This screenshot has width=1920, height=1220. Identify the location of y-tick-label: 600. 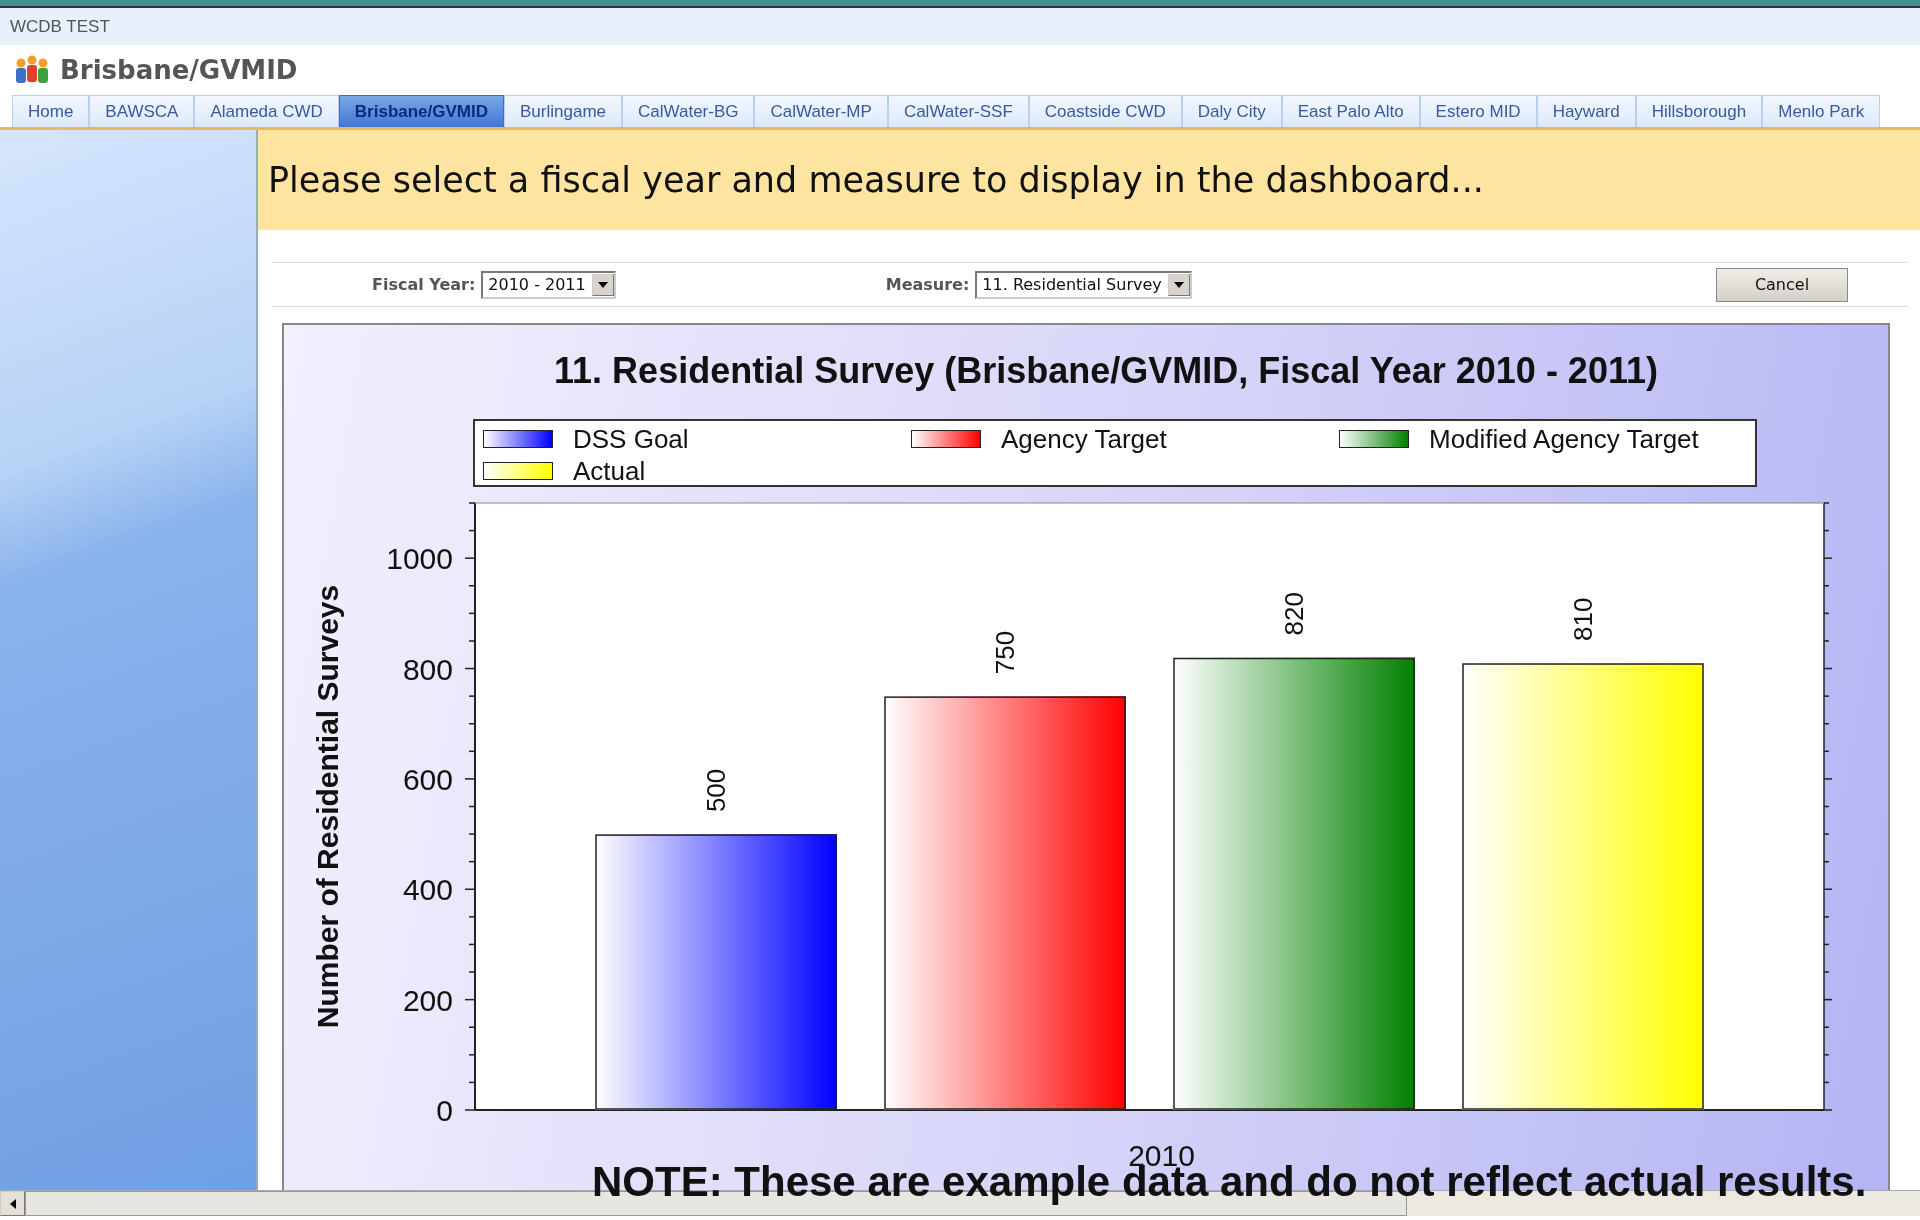
(427, 779).